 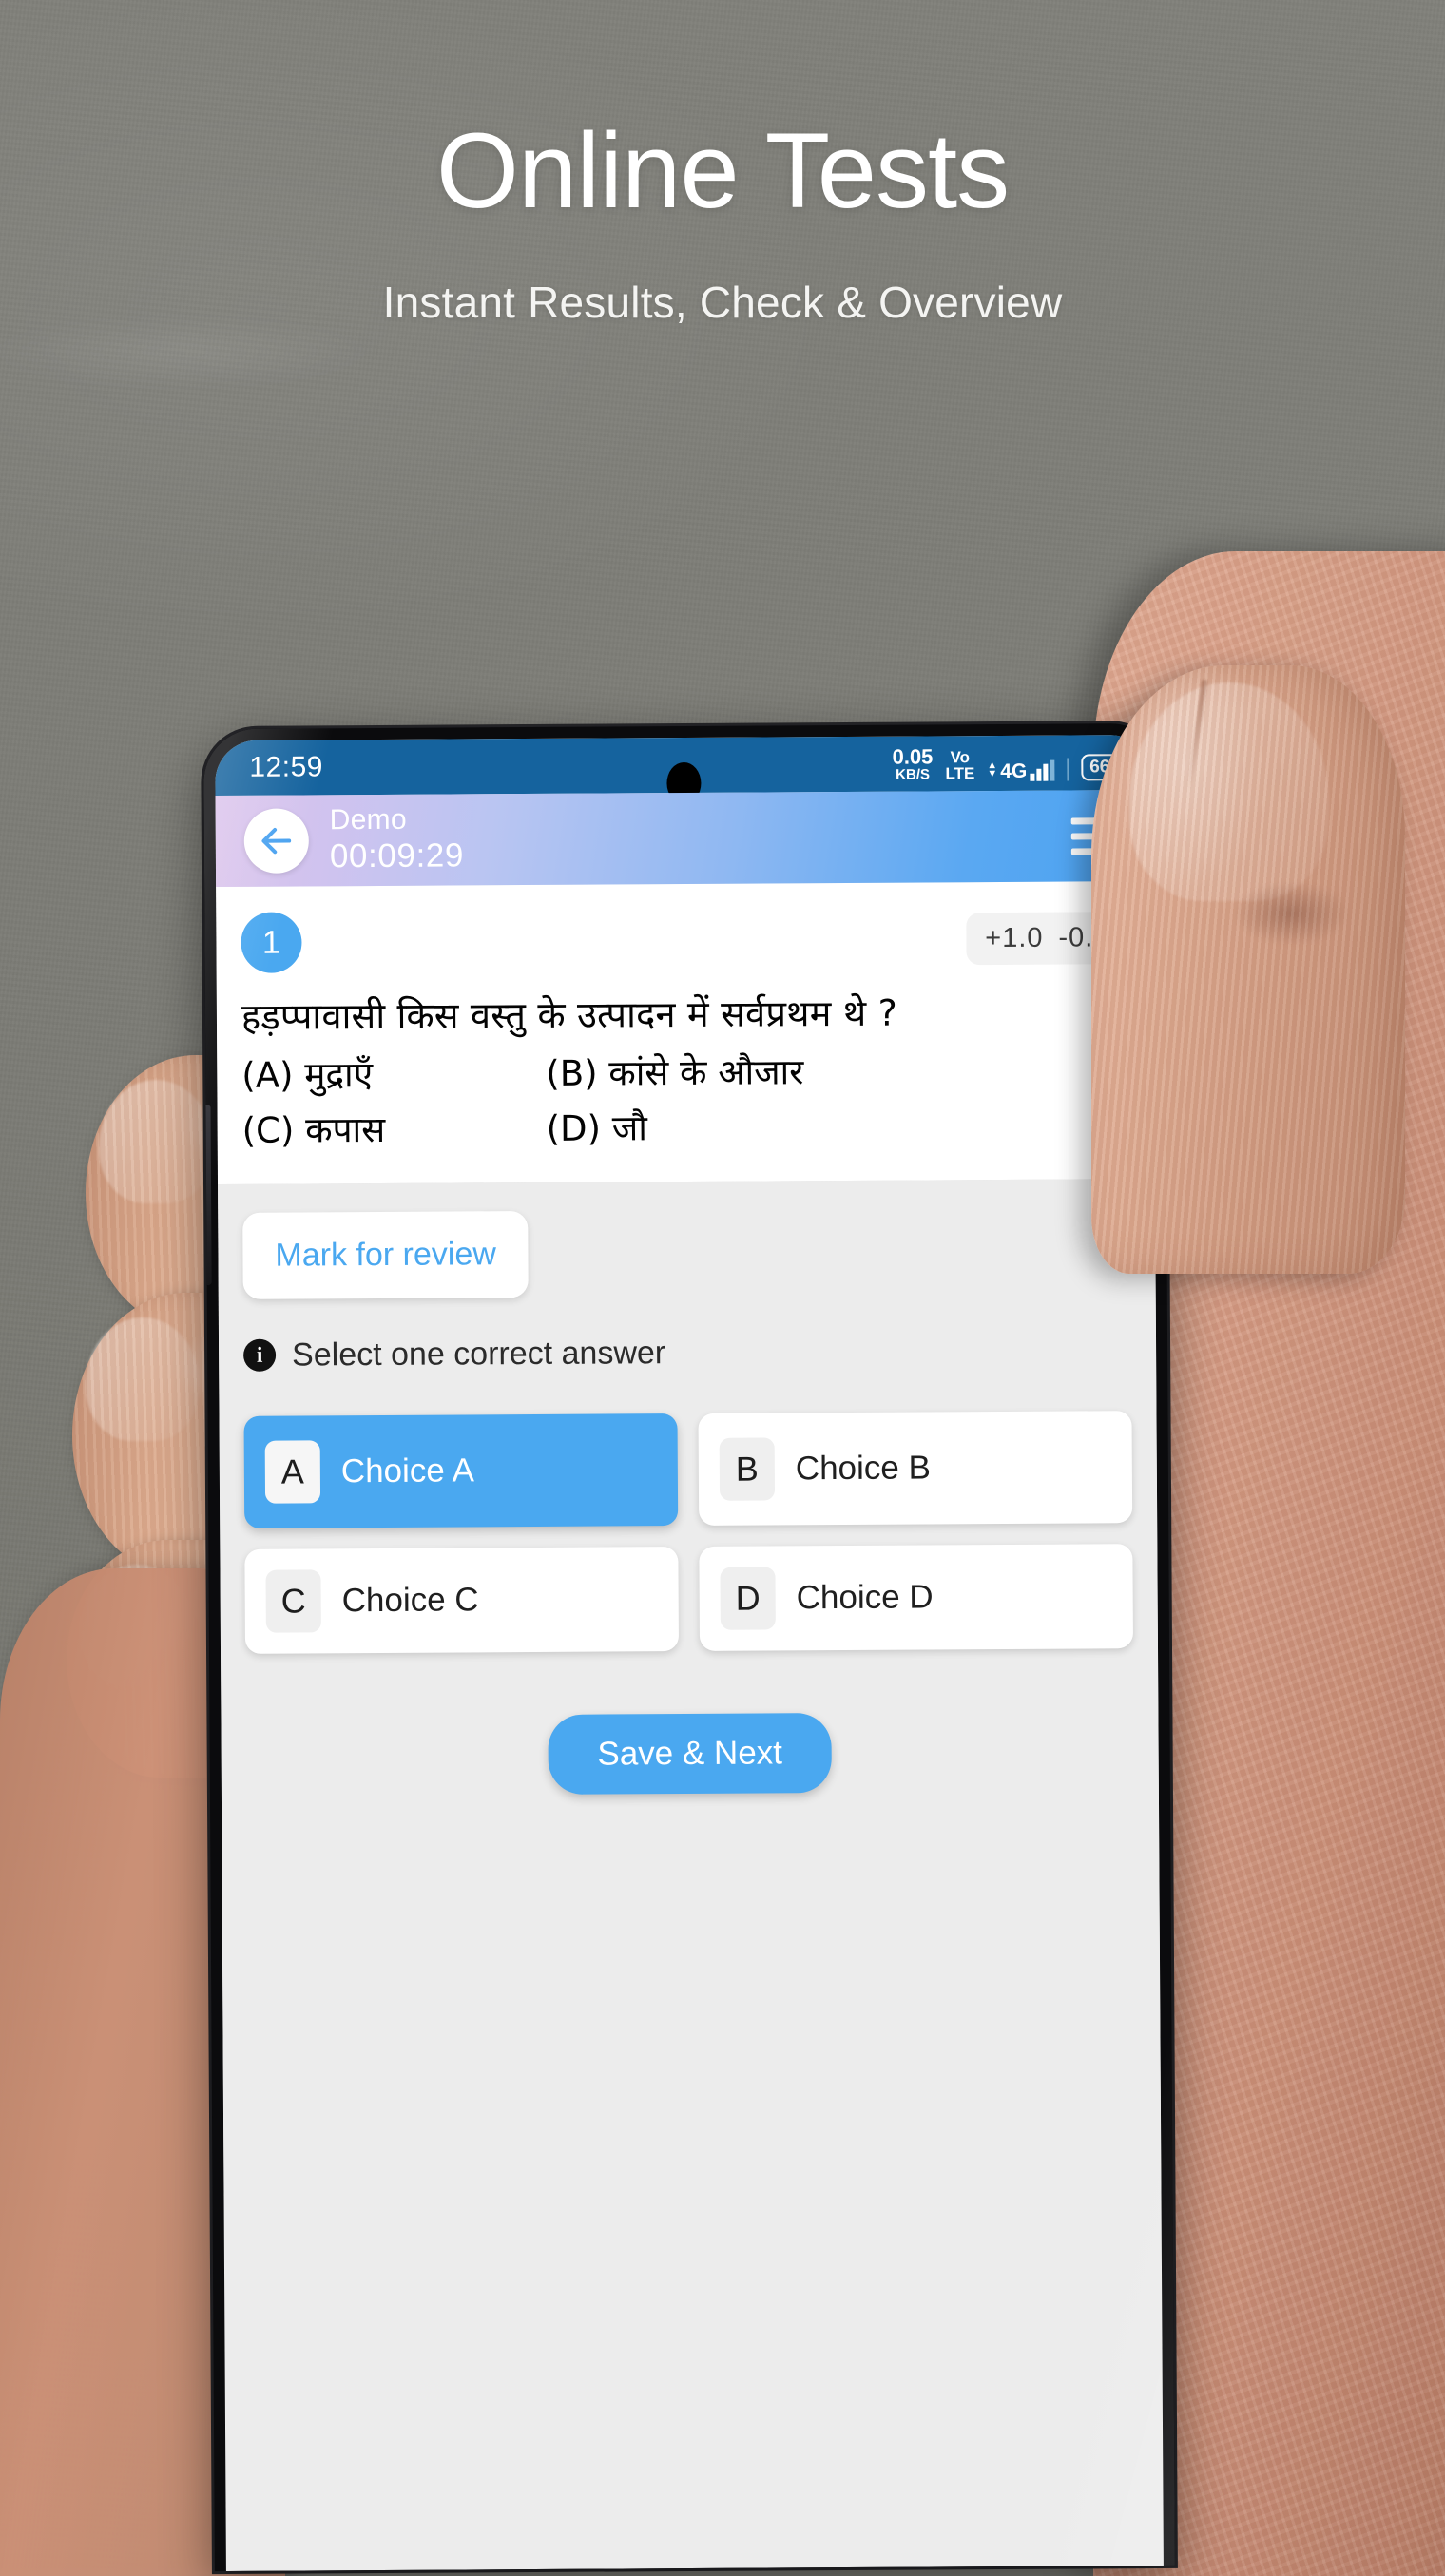 I want to click on select-answer-hint-label: Select one correct answer, so click(x=478, y=1354).